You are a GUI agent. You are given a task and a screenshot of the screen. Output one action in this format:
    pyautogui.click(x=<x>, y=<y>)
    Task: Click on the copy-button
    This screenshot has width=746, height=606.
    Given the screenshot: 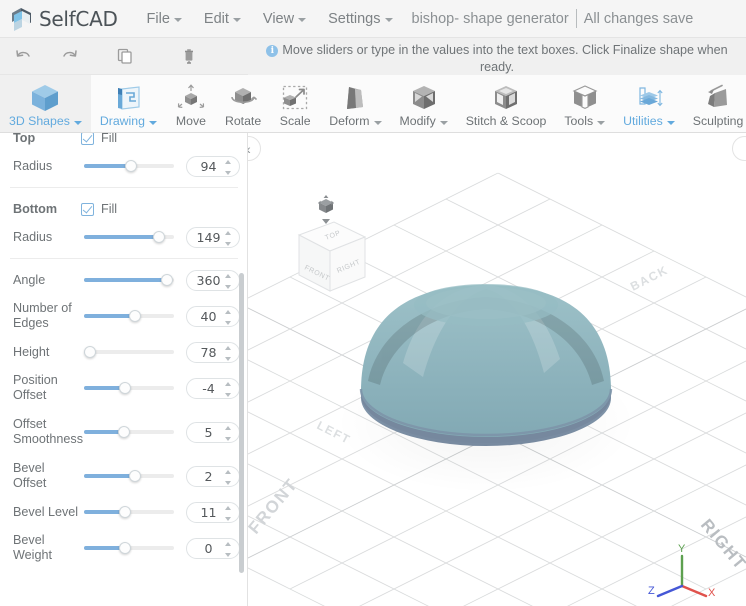 What is the action you would take?
    pyautogui.click(x=125, y=56)
    